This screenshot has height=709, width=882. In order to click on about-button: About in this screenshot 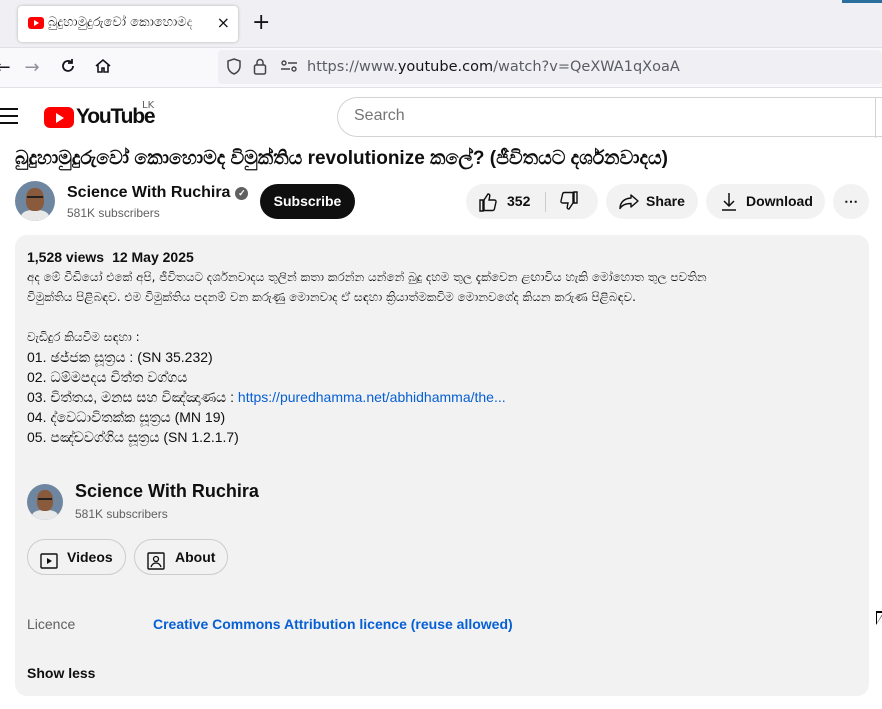, I will do `click(181, 557)`.